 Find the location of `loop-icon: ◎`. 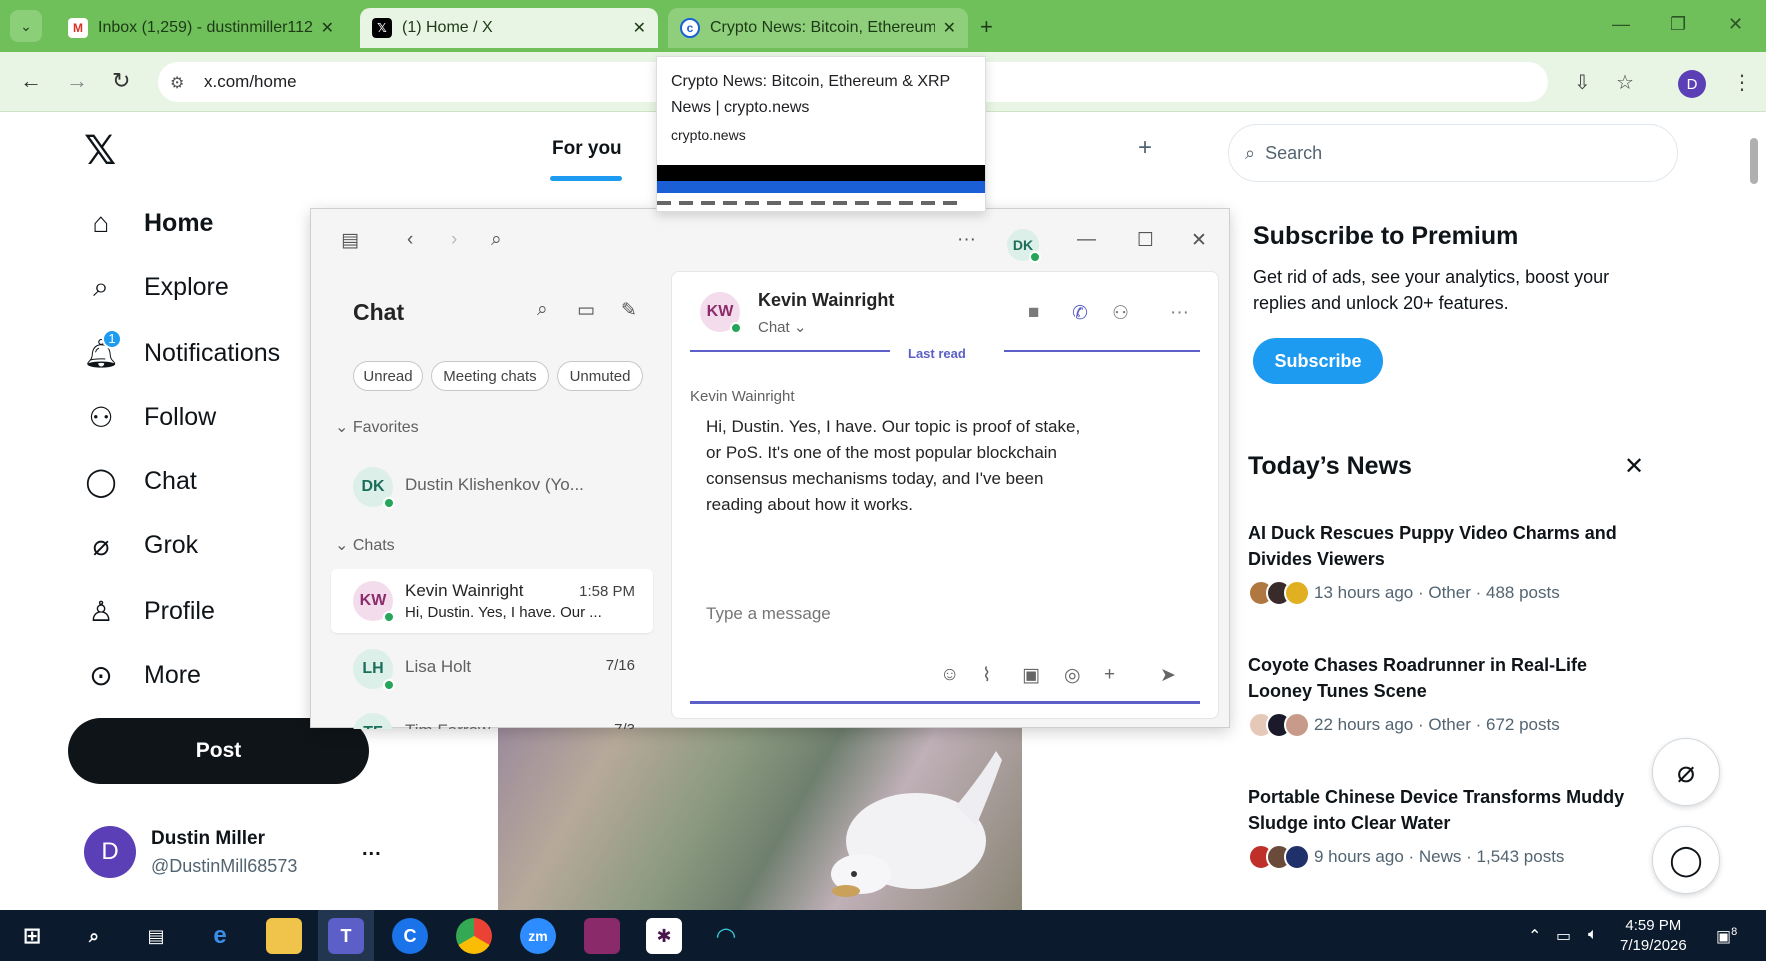

loop-icon: ◎ is located at coordinates (1072, 675).